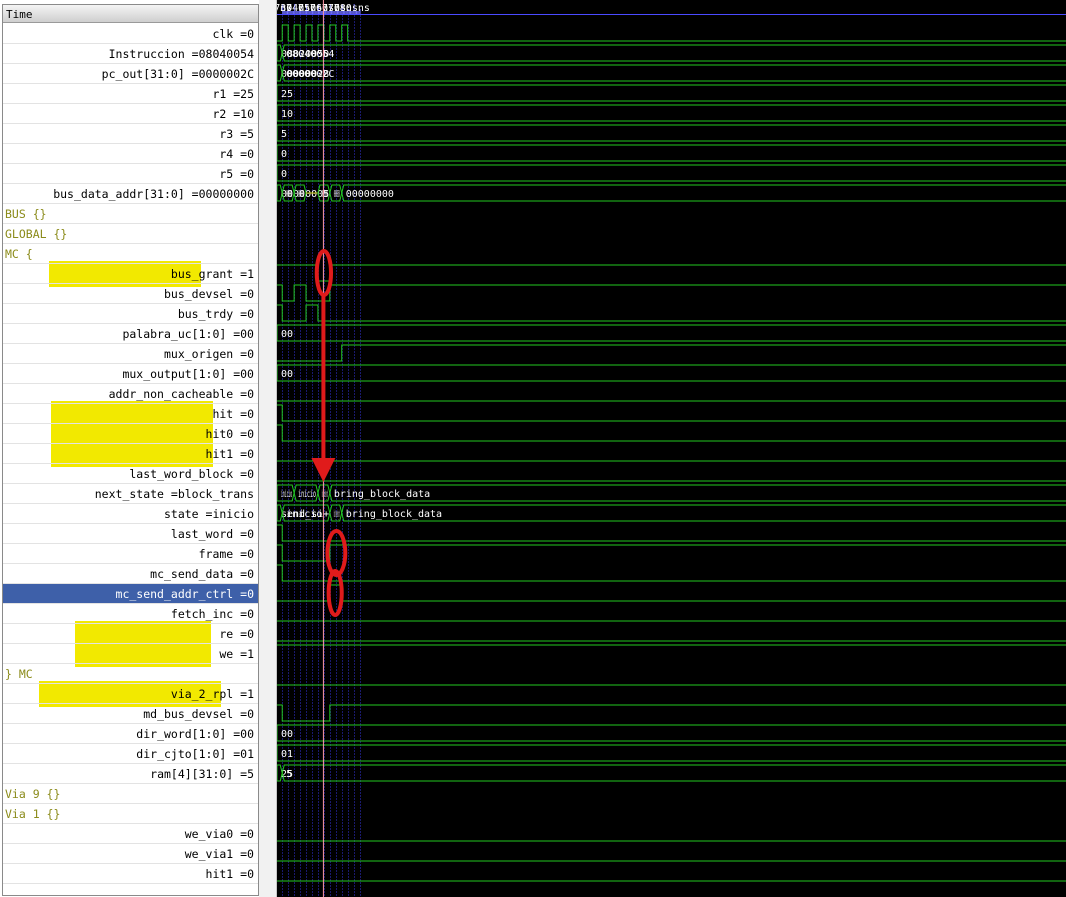 Image resolution: width=1066 pixels, height=897 pixels. I want to click on wave-bus-value: 25, so click(287, 94).